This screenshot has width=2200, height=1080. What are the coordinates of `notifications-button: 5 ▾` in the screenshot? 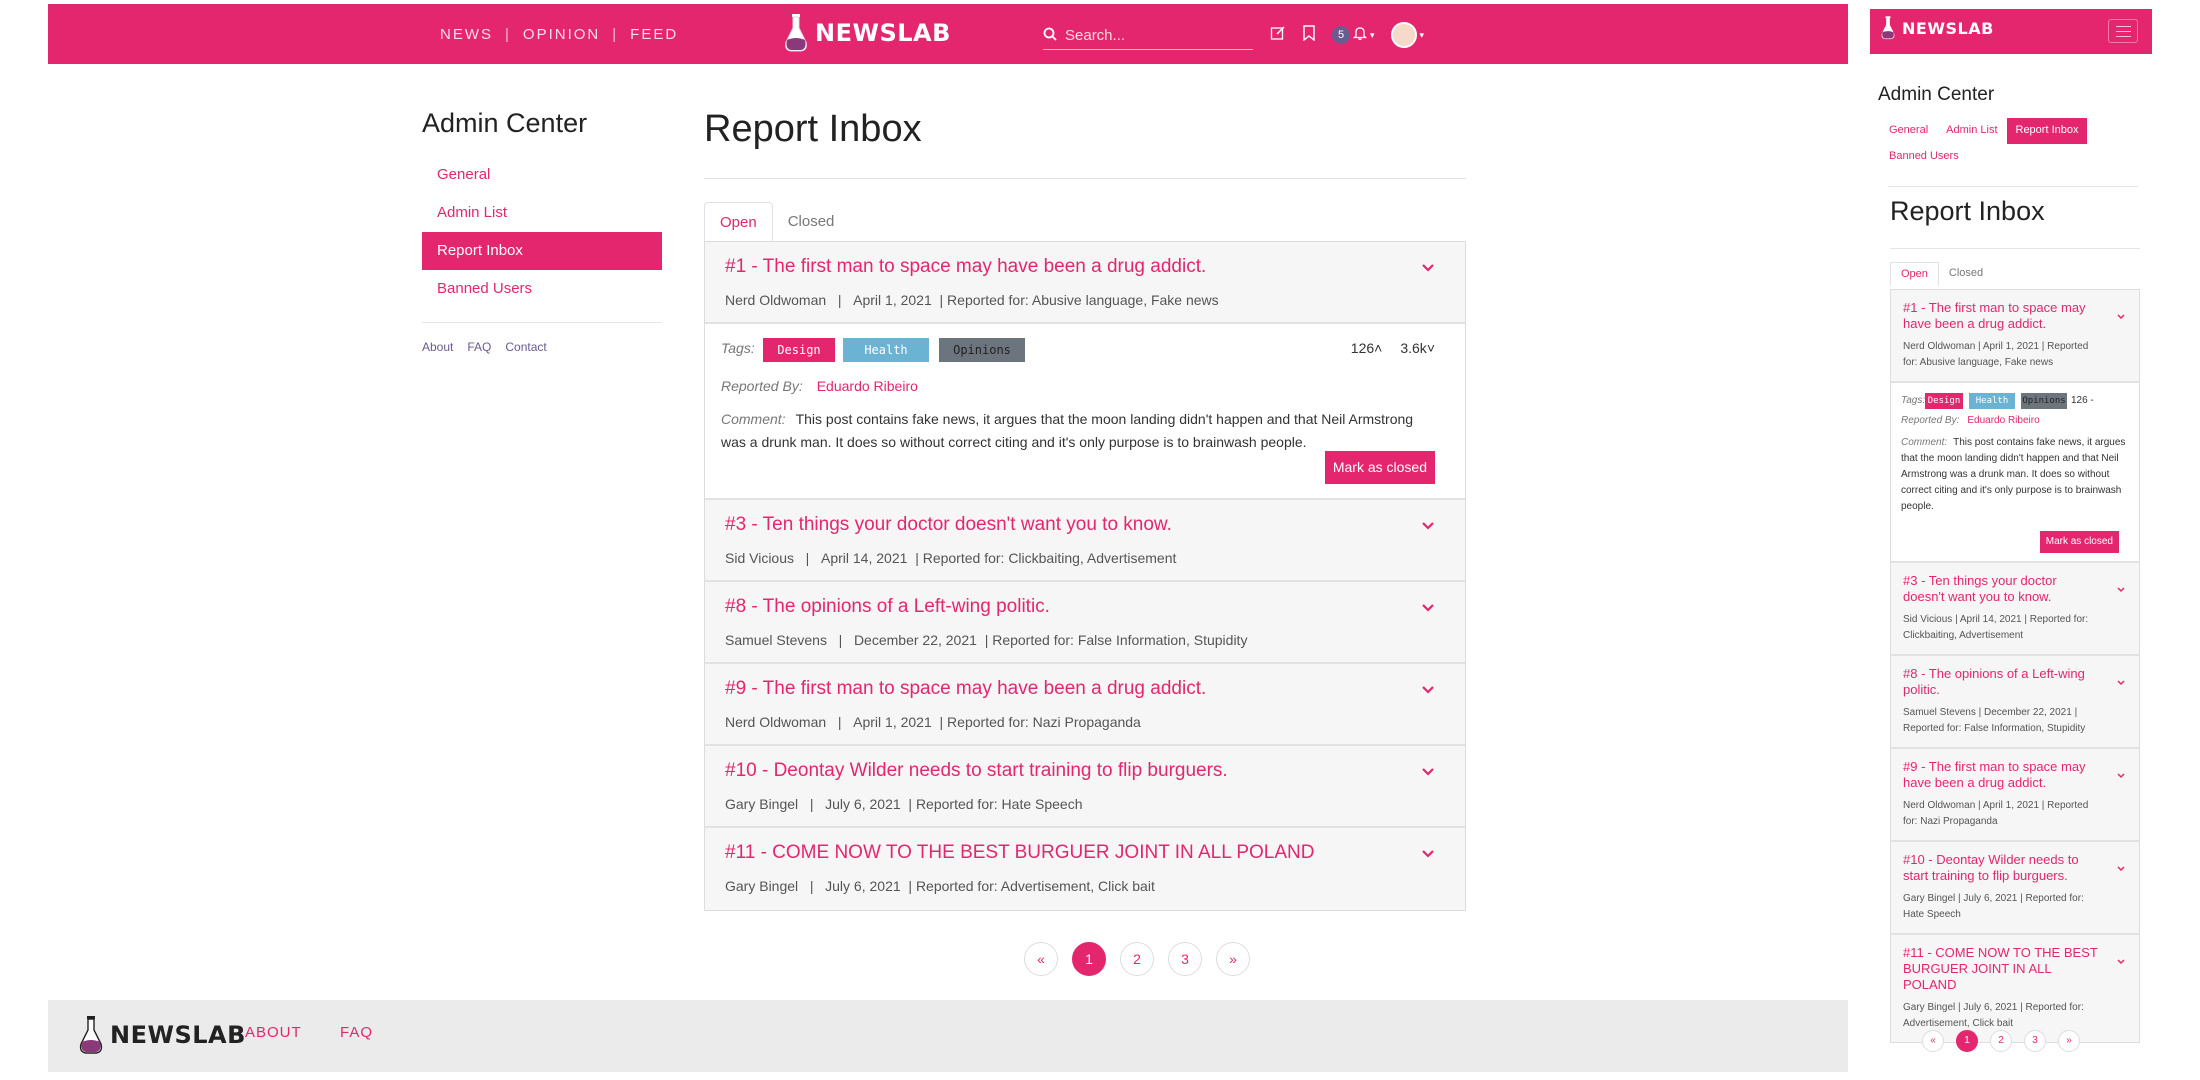 It's located at (1353, 35).